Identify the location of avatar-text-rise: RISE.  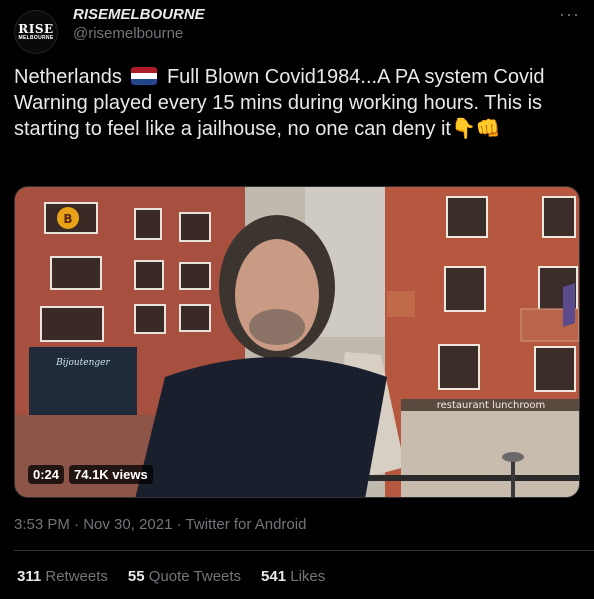
(36, 28).